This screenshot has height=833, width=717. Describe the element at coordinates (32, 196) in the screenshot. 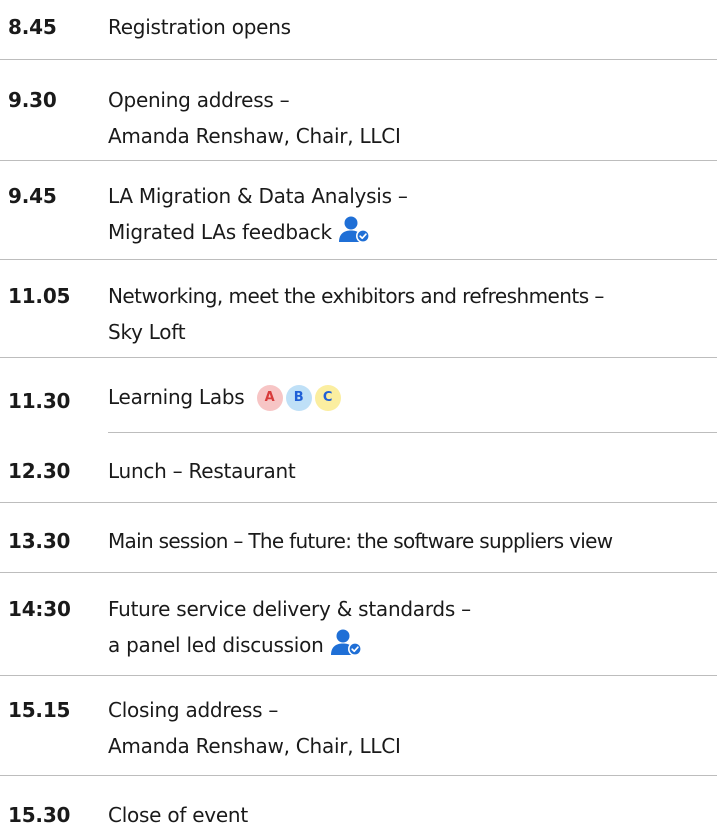

I see `agenda-time: 9.45` at that location.